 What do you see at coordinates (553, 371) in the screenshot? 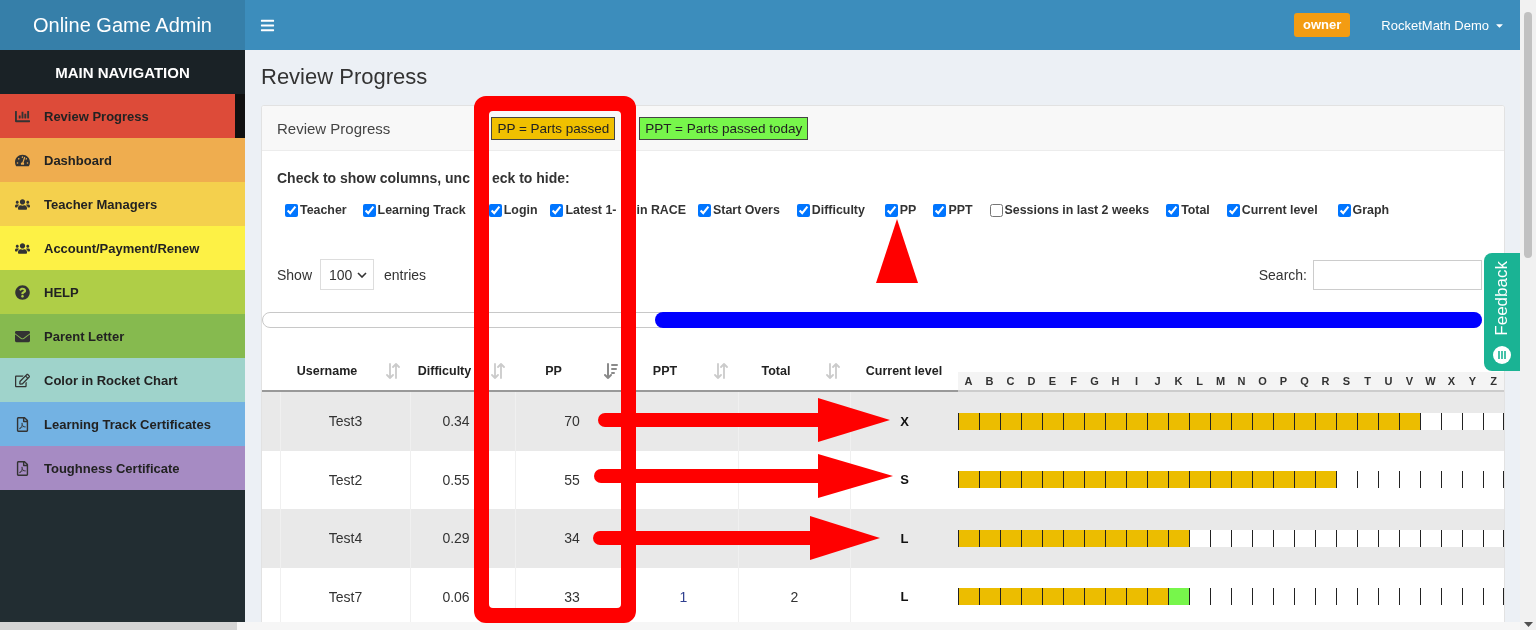
I see `column-header: PP` at bounding box center [553, 371].